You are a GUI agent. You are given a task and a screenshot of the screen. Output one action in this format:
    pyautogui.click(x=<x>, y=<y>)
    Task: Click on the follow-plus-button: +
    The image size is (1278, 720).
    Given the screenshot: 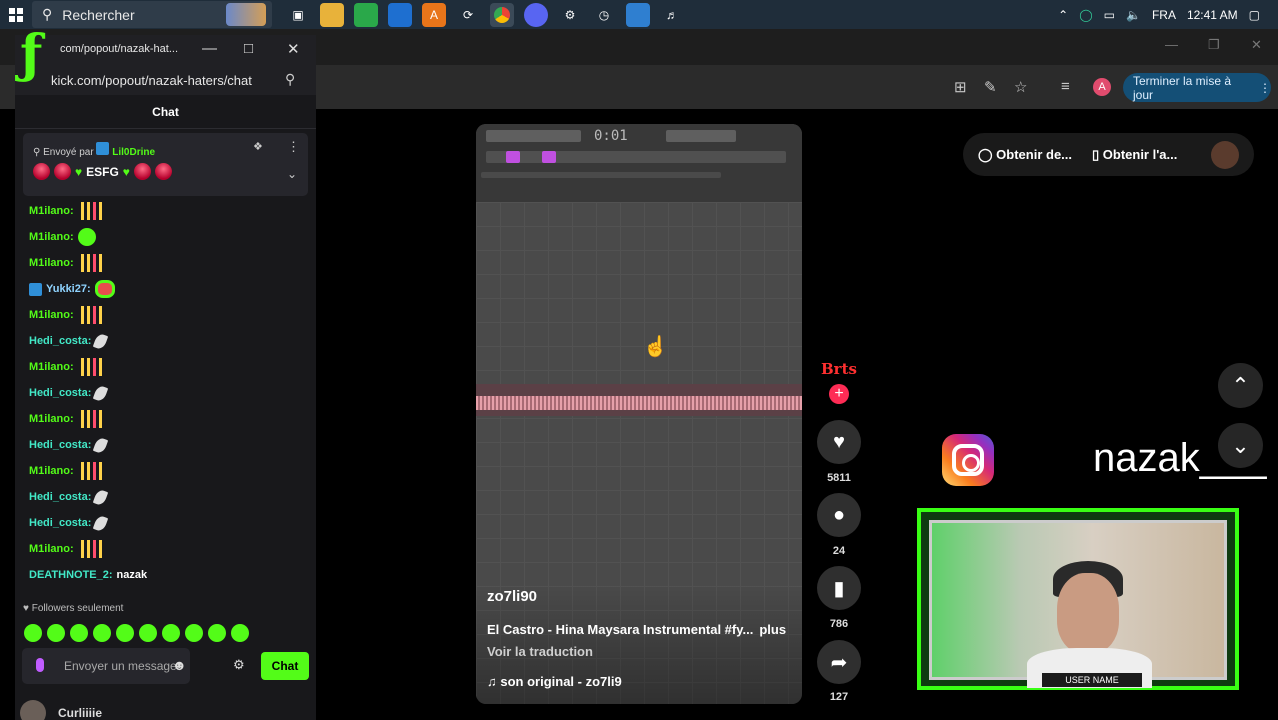 What is the action you would take?
    pyautogui.click(x=839, y=394)
    